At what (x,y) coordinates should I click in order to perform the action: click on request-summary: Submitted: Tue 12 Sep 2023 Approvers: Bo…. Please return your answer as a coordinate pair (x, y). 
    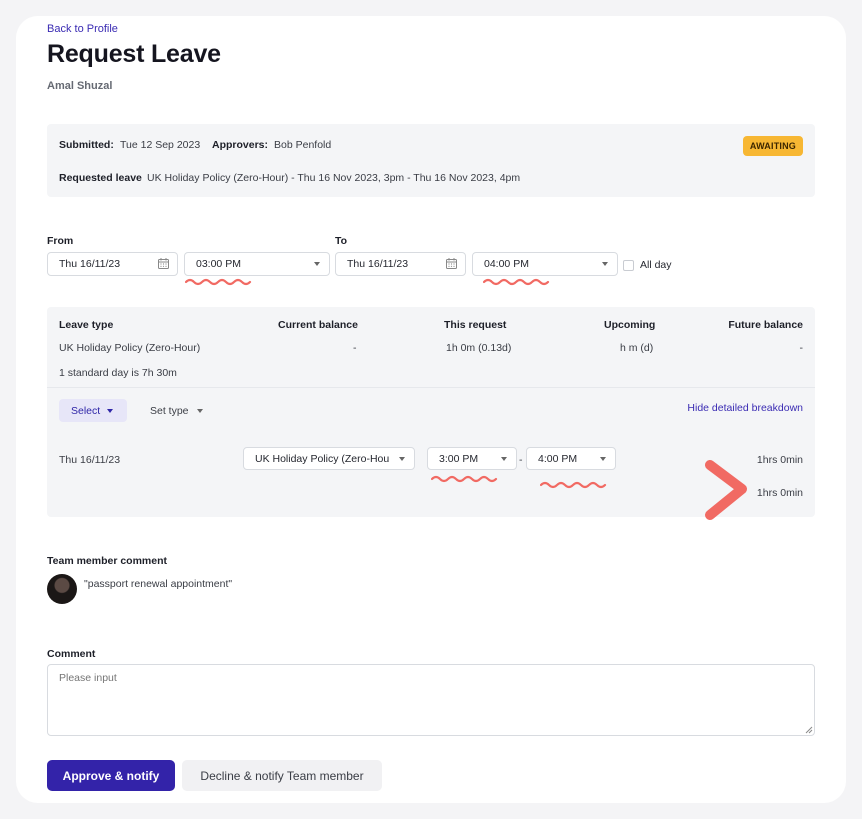
    Looking at the image, I should click on (431, 160).